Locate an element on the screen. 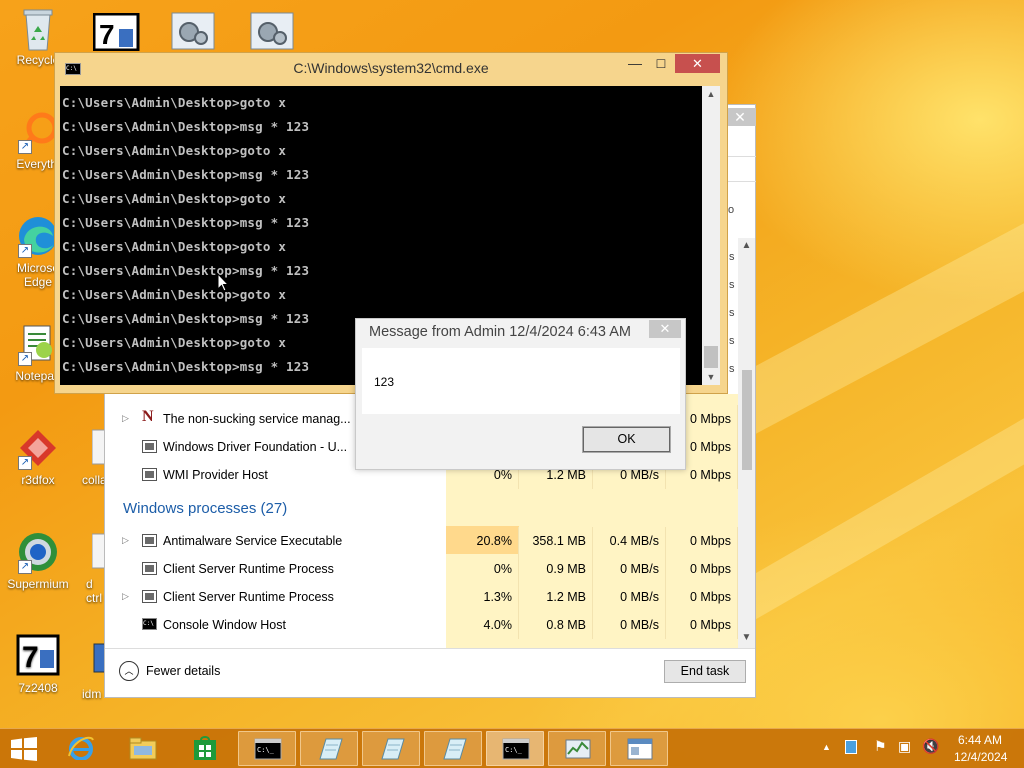 Image resolution: width=1024 pixels, height=768 pixels. svg-text: C:\_ is located at coordinates (266, 750).